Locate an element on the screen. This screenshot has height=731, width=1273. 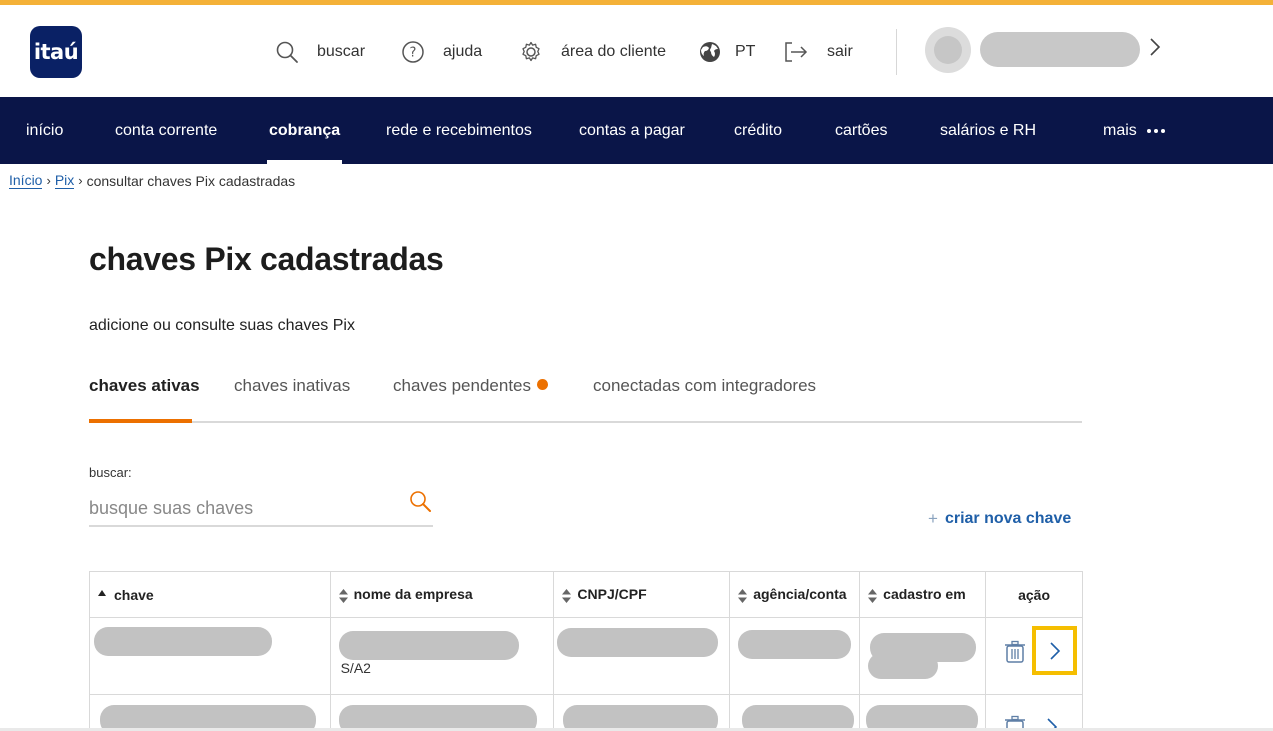
nav-label: rede e recebimentos is located at coordinates (459, 130).